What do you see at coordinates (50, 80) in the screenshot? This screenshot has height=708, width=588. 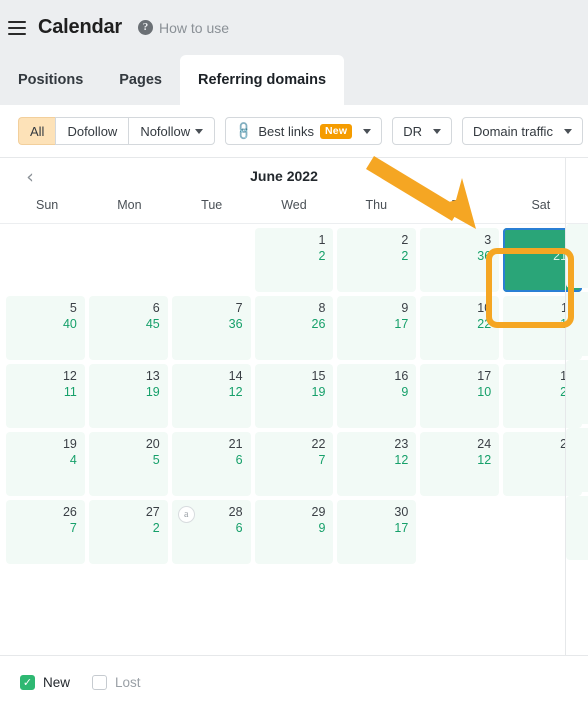 I see `tab-positions: Positions` at bounding box center [50, 80].